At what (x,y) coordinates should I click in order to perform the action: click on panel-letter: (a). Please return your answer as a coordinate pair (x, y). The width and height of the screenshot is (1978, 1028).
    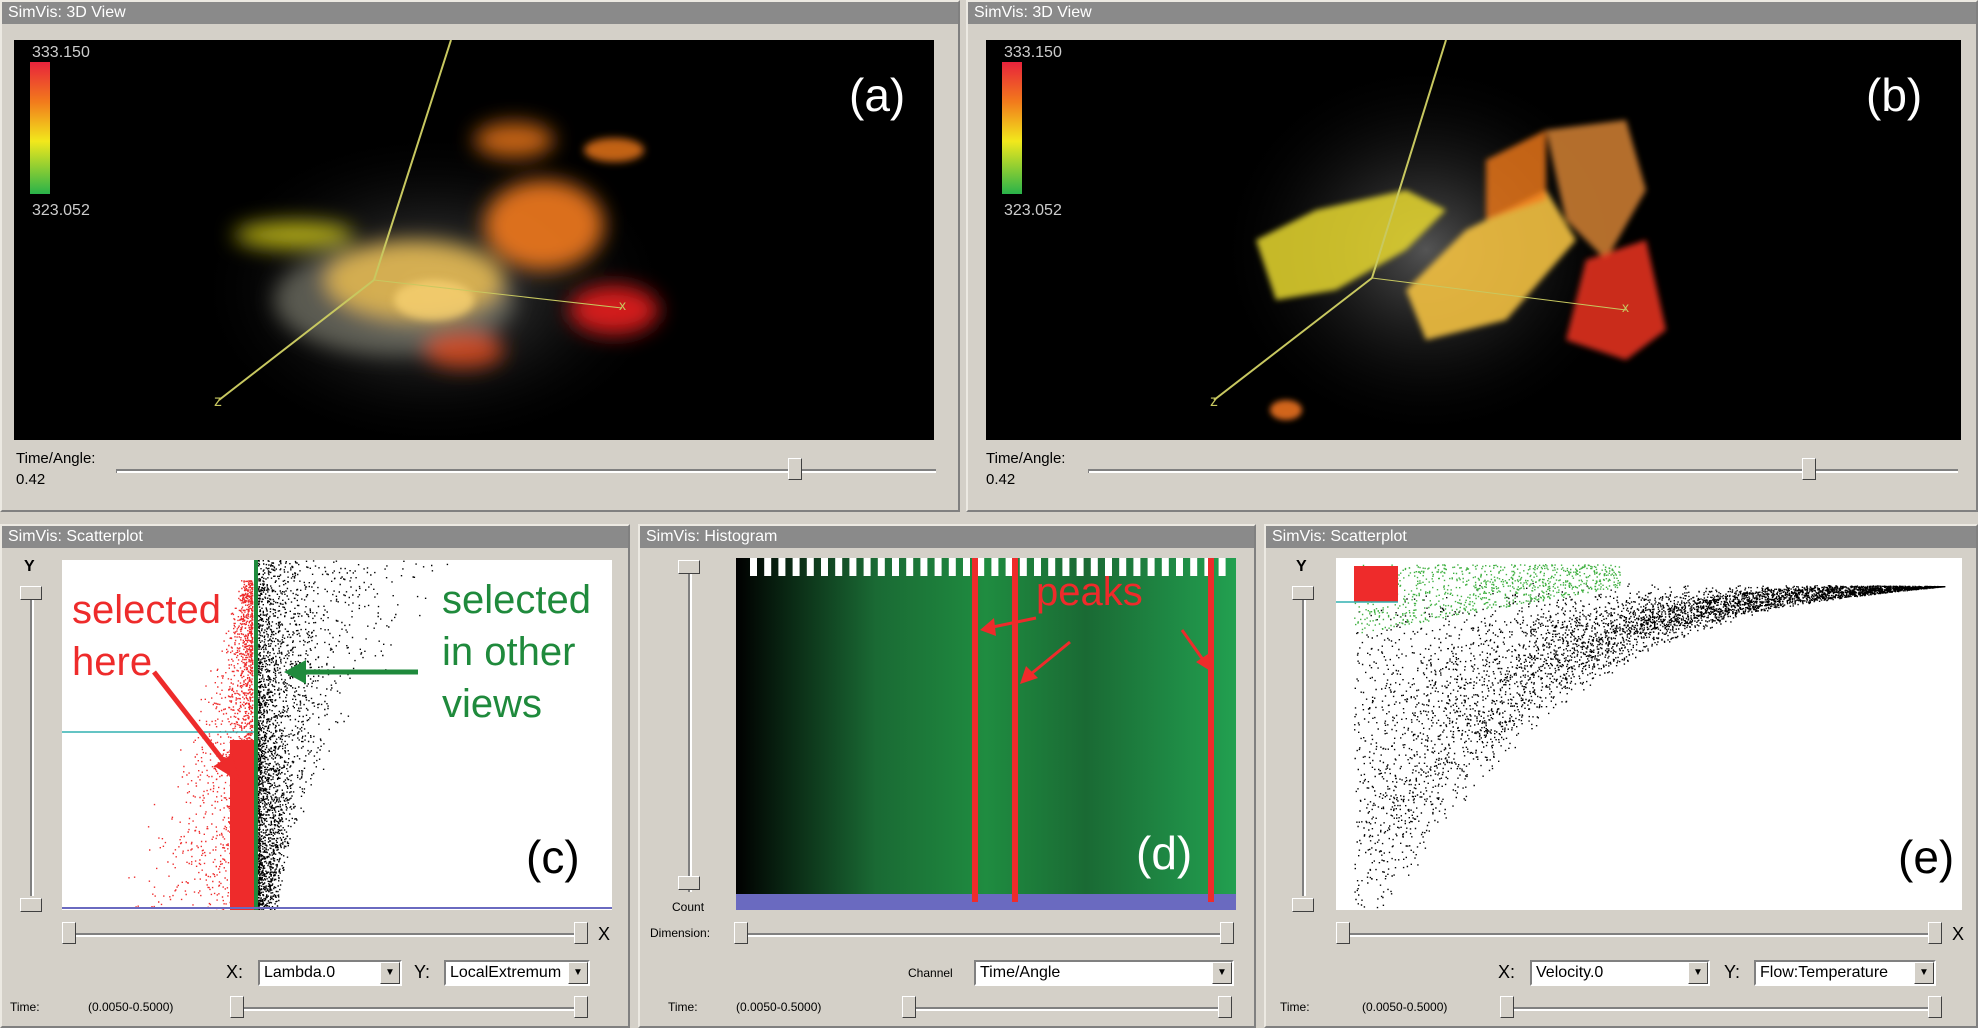
    Looking at the image, I should click on (877, 95).